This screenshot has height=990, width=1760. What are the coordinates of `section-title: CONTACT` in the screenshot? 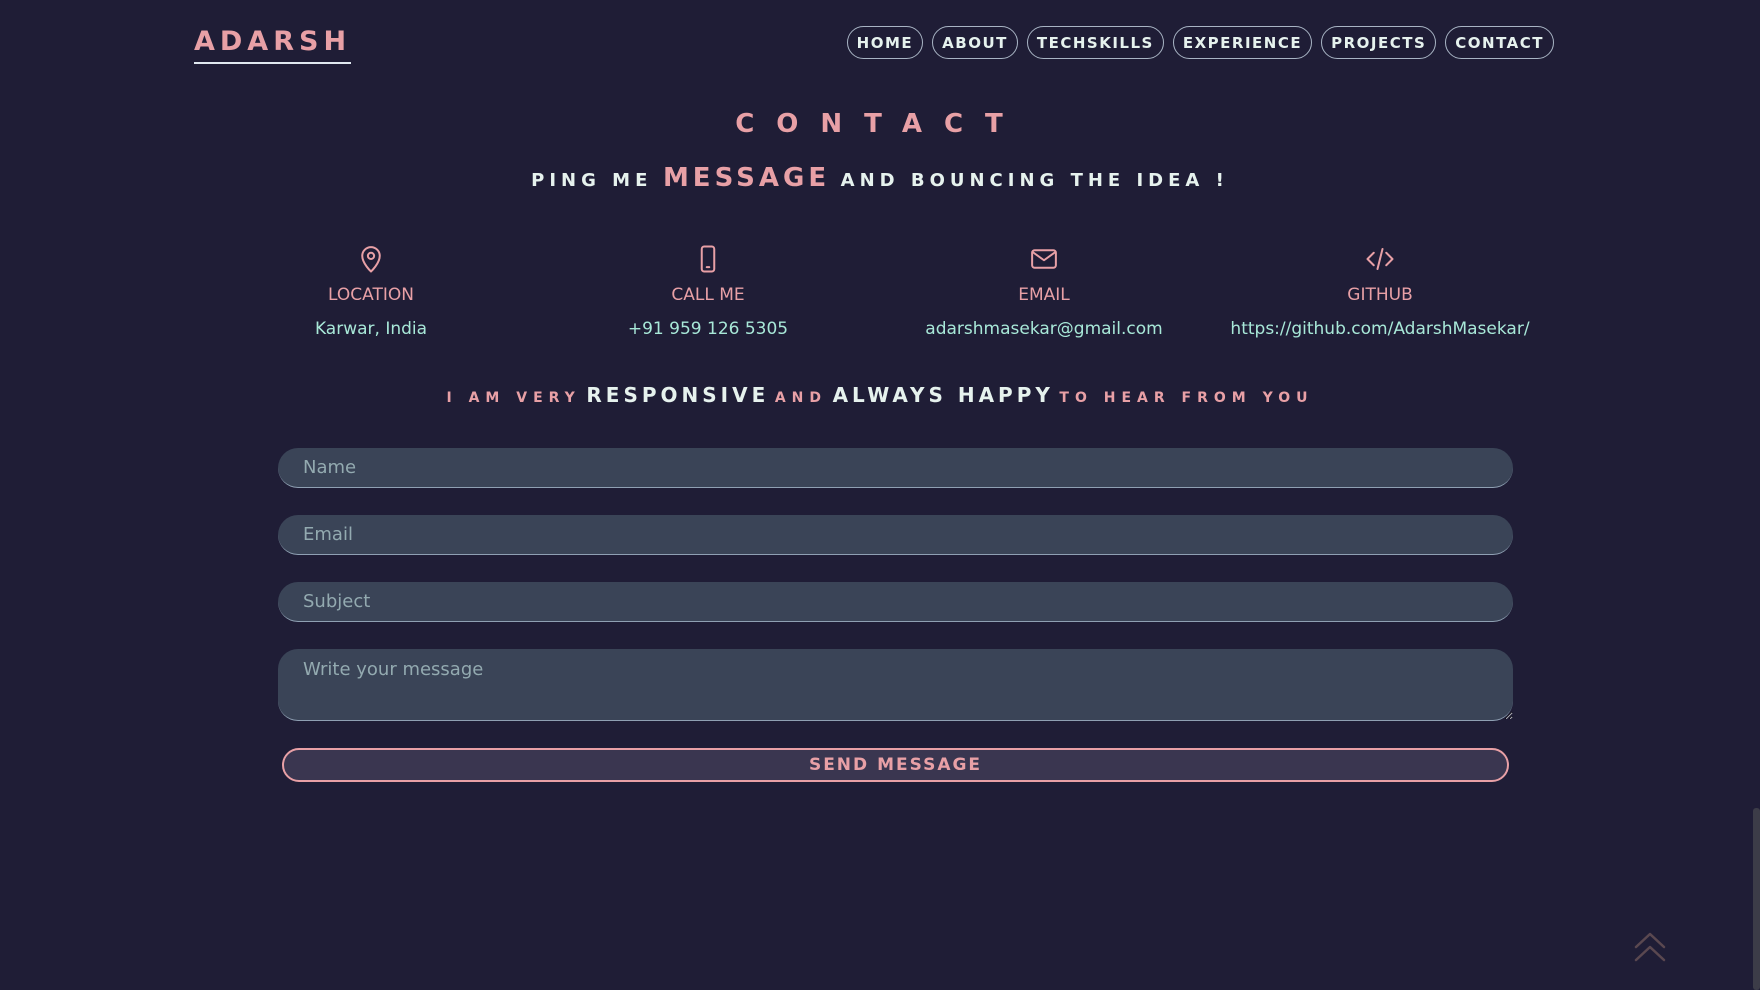 It's located at (880, 124).